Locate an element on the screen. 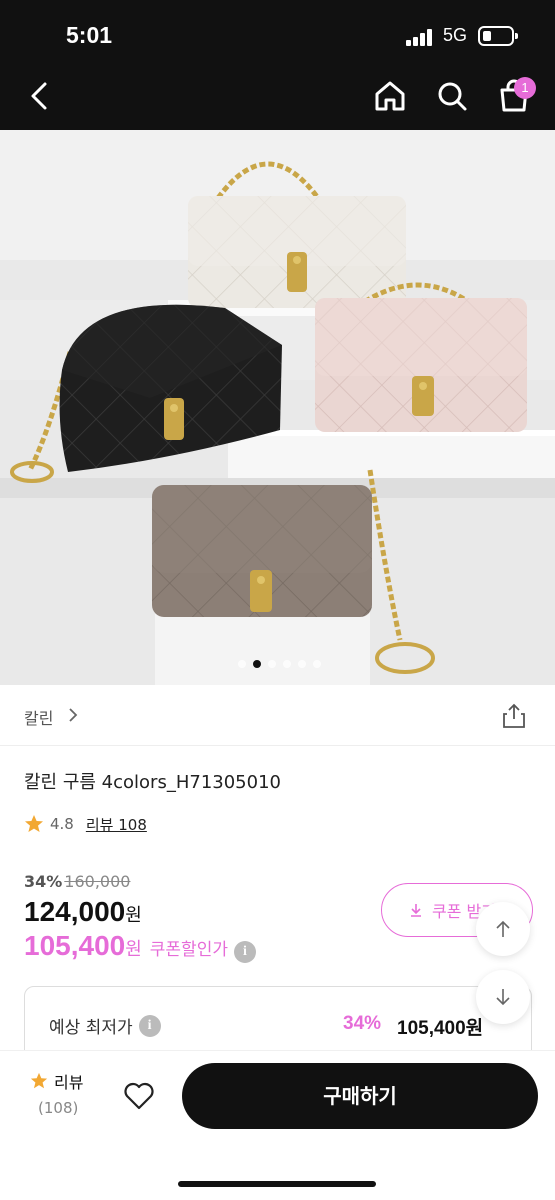 This screenshot has width=555, height=1200. lowest-price-label: 예상 최저가 is located at coordinates (91, 1028).